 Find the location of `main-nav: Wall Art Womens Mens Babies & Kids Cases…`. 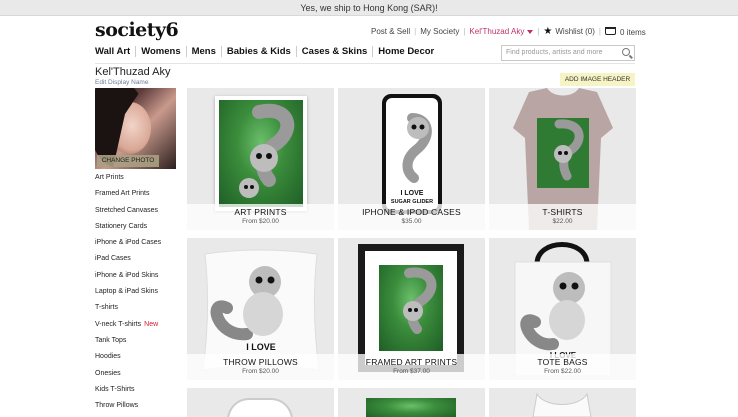

main-nav: Wall Art Womens Mens Babies & Kids Cases… is located at coordinates (267, 51).